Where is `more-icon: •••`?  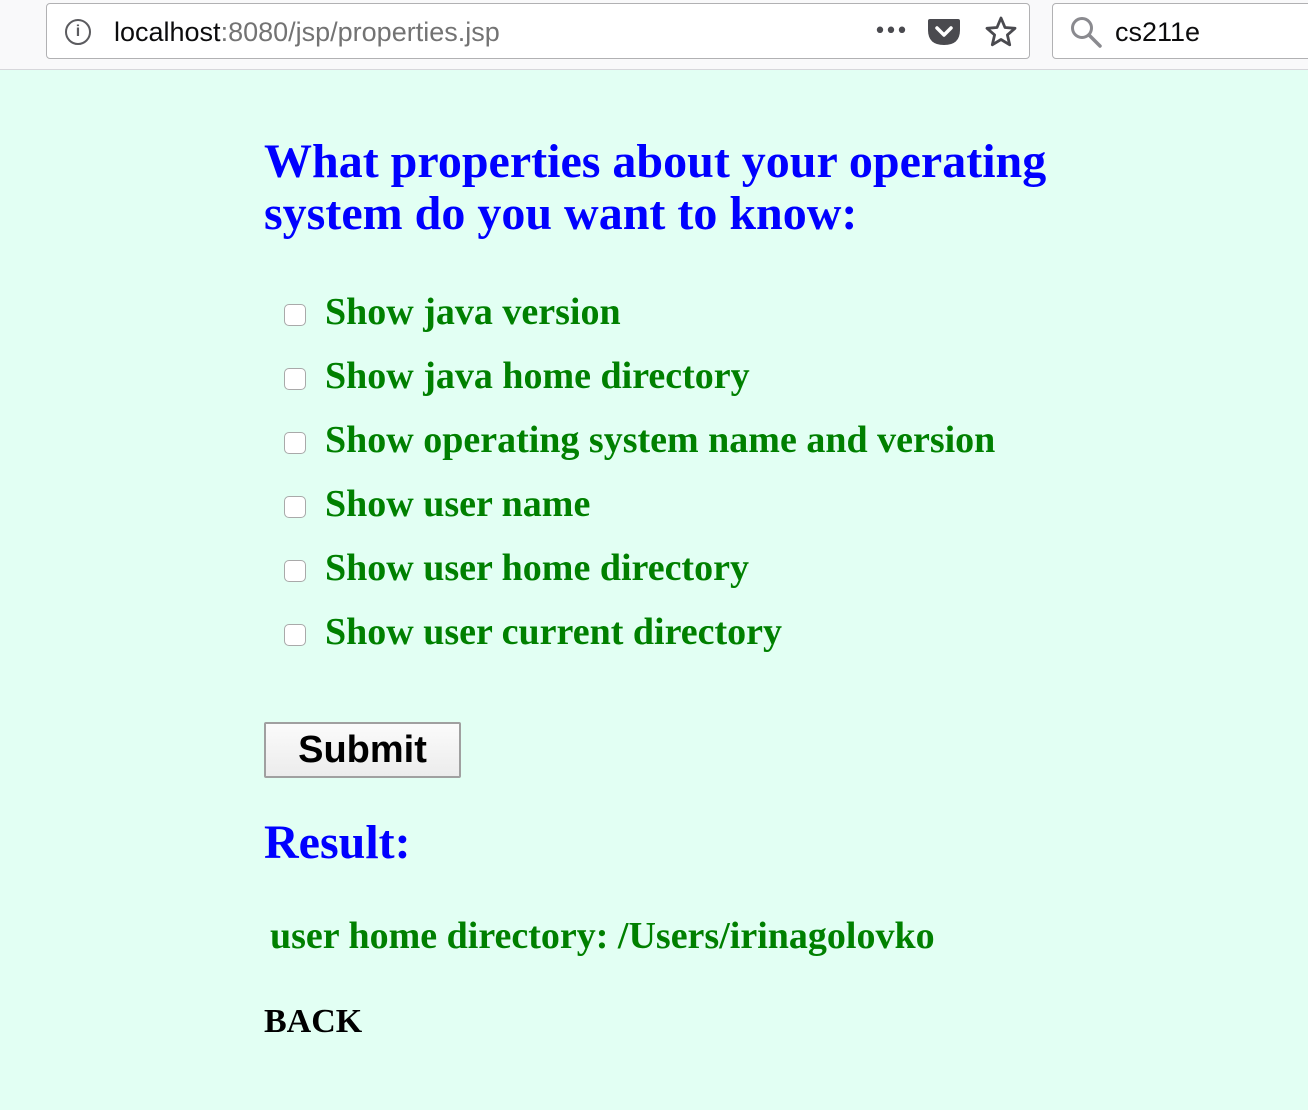 more-icon: ••• is located at coordinates (891, 32).